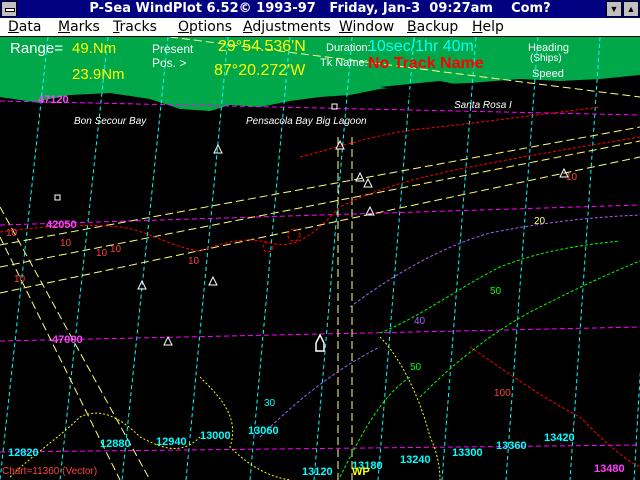 This screenshot has width=640, height=480. Describe the element at coordinates (79, 27) in the screenshot. I see `menu-marks: Marks` at that location.